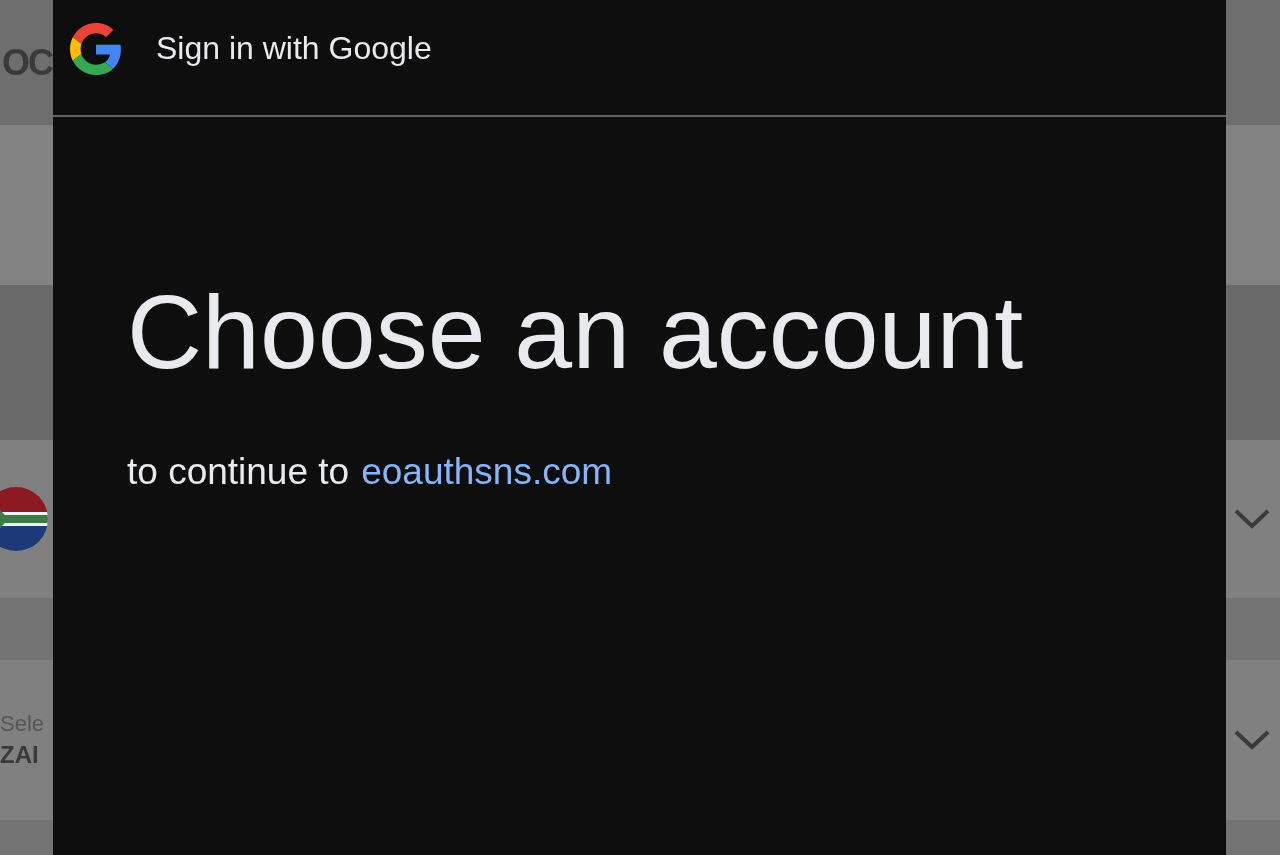 This screenshot has width=1280, height=855. Describe the element at coordinates (20, 755) in the screenshot. I see `select-value: ZAI` at that location.